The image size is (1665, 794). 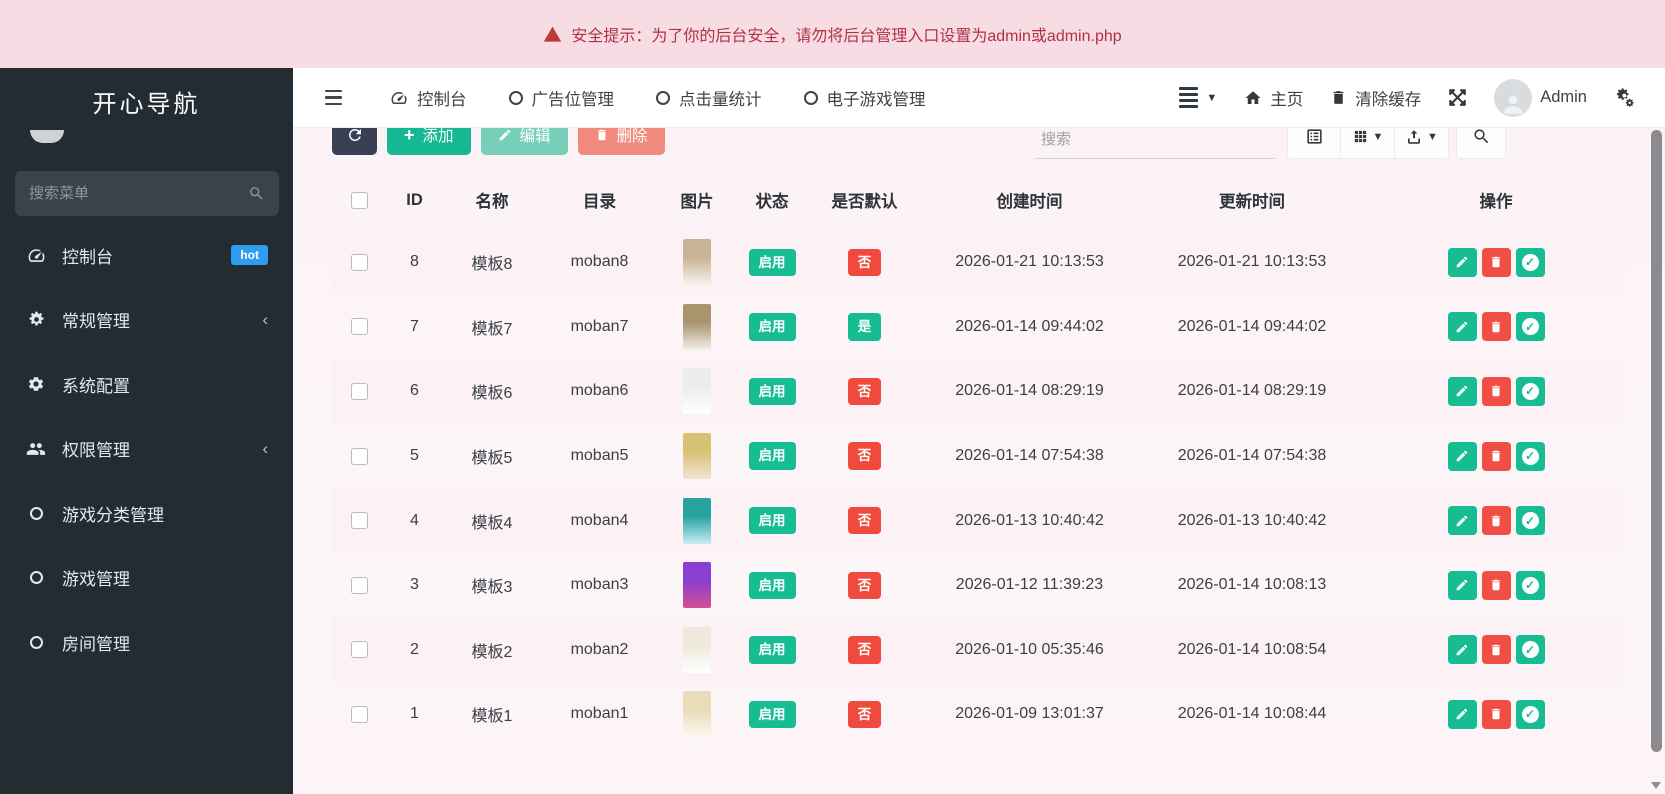 What do you see at coordinates (864, 327) in the screenshot?
I see `default-badge: 是` at bounding box center [864, 327].